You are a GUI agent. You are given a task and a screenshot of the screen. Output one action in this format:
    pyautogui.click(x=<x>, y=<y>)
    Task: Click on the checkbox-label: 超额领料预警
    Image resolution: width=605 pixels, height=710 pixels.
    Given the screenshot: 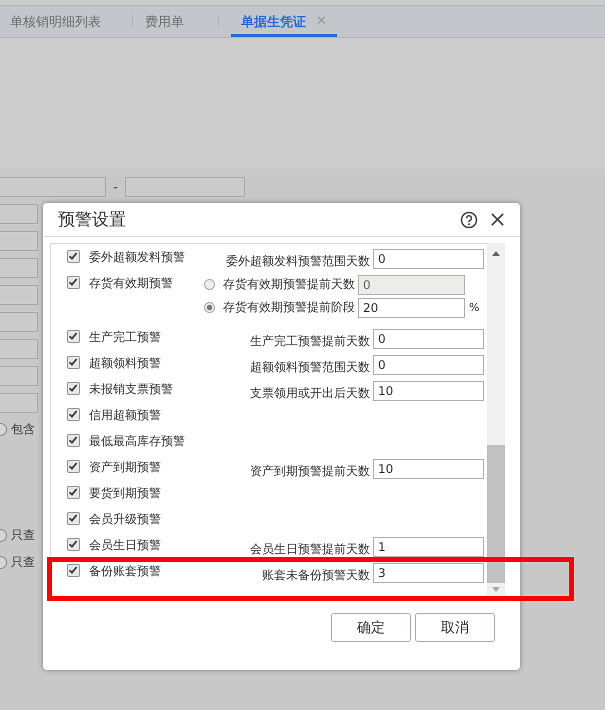 What is the action you would take?
    pyautogui.click(x=125, y=363)
    